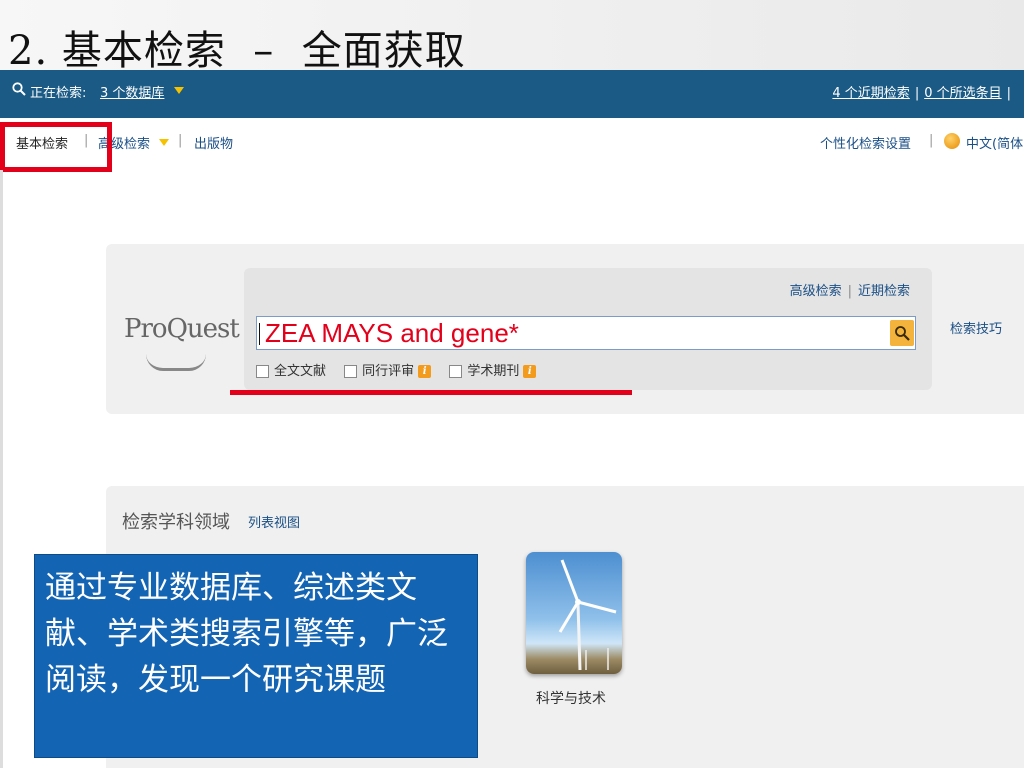 This screenshot has width=1024, height=768. What do you see at coordinates (512, 37) in the screenshot?
I see `slide-title-bar: 2. 基本检索 – 全面获取` at bounding box center [512, 37].